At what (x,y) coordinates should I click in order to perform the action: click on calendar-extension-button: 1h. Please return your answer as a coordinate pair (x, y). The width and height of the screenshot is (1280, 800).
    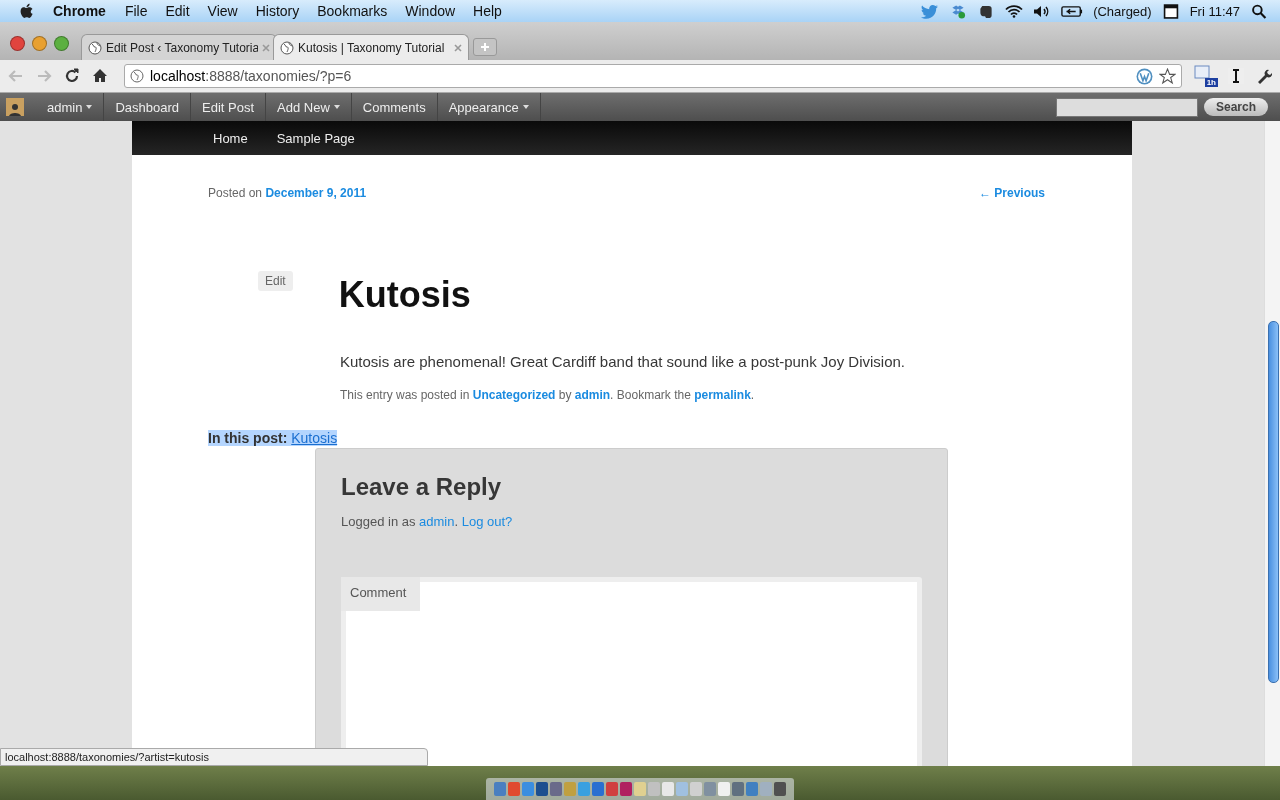
    Looking at the image, I should click on (1205, 76).